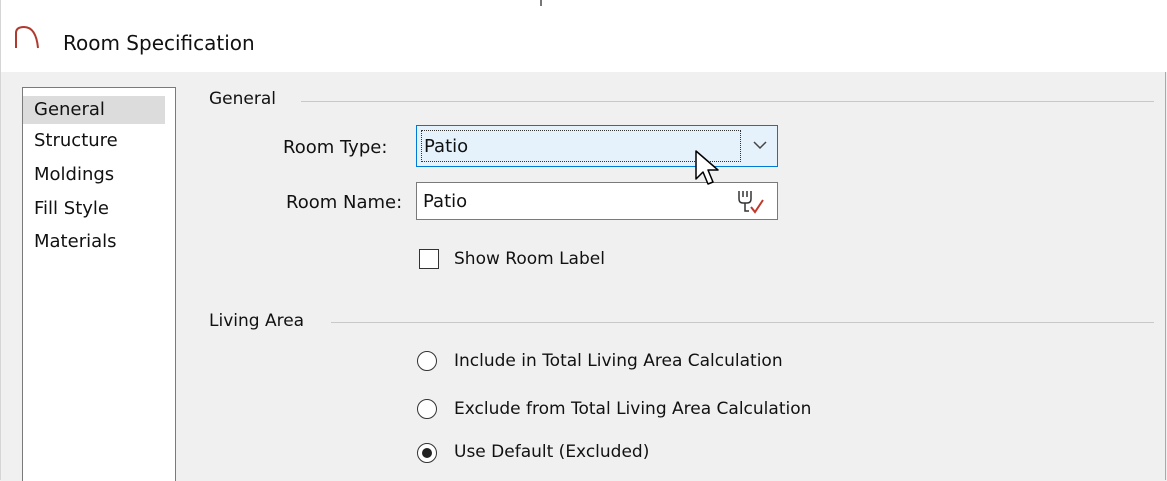 The height and width of the screenshot is (481, 1167). Describe the element at coordinates (541, 3) in the screenshot. I see `title-bar-mark` at that location.